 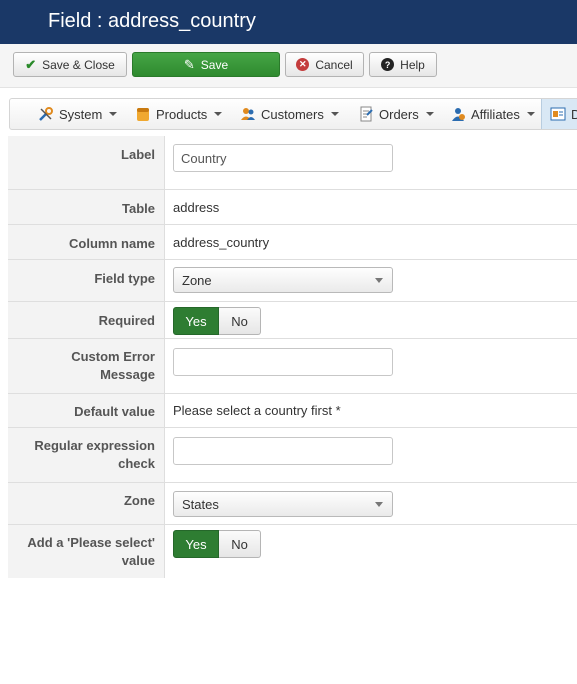 I want to click on tools-icon, so click(x=46, y=114).